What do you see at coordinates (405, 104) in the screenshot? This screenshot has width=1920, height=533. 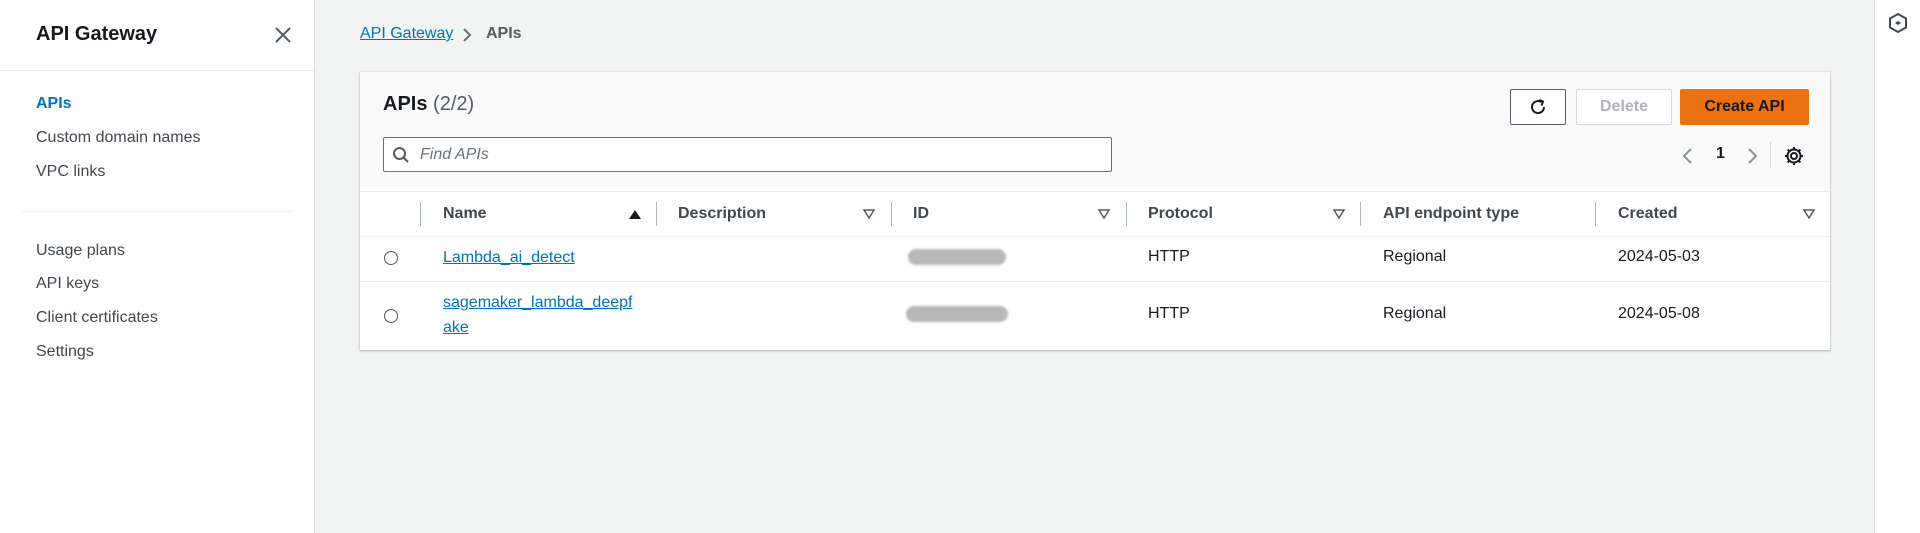 I see `panel-title-text: APIs` at bounding box center [405, 104].